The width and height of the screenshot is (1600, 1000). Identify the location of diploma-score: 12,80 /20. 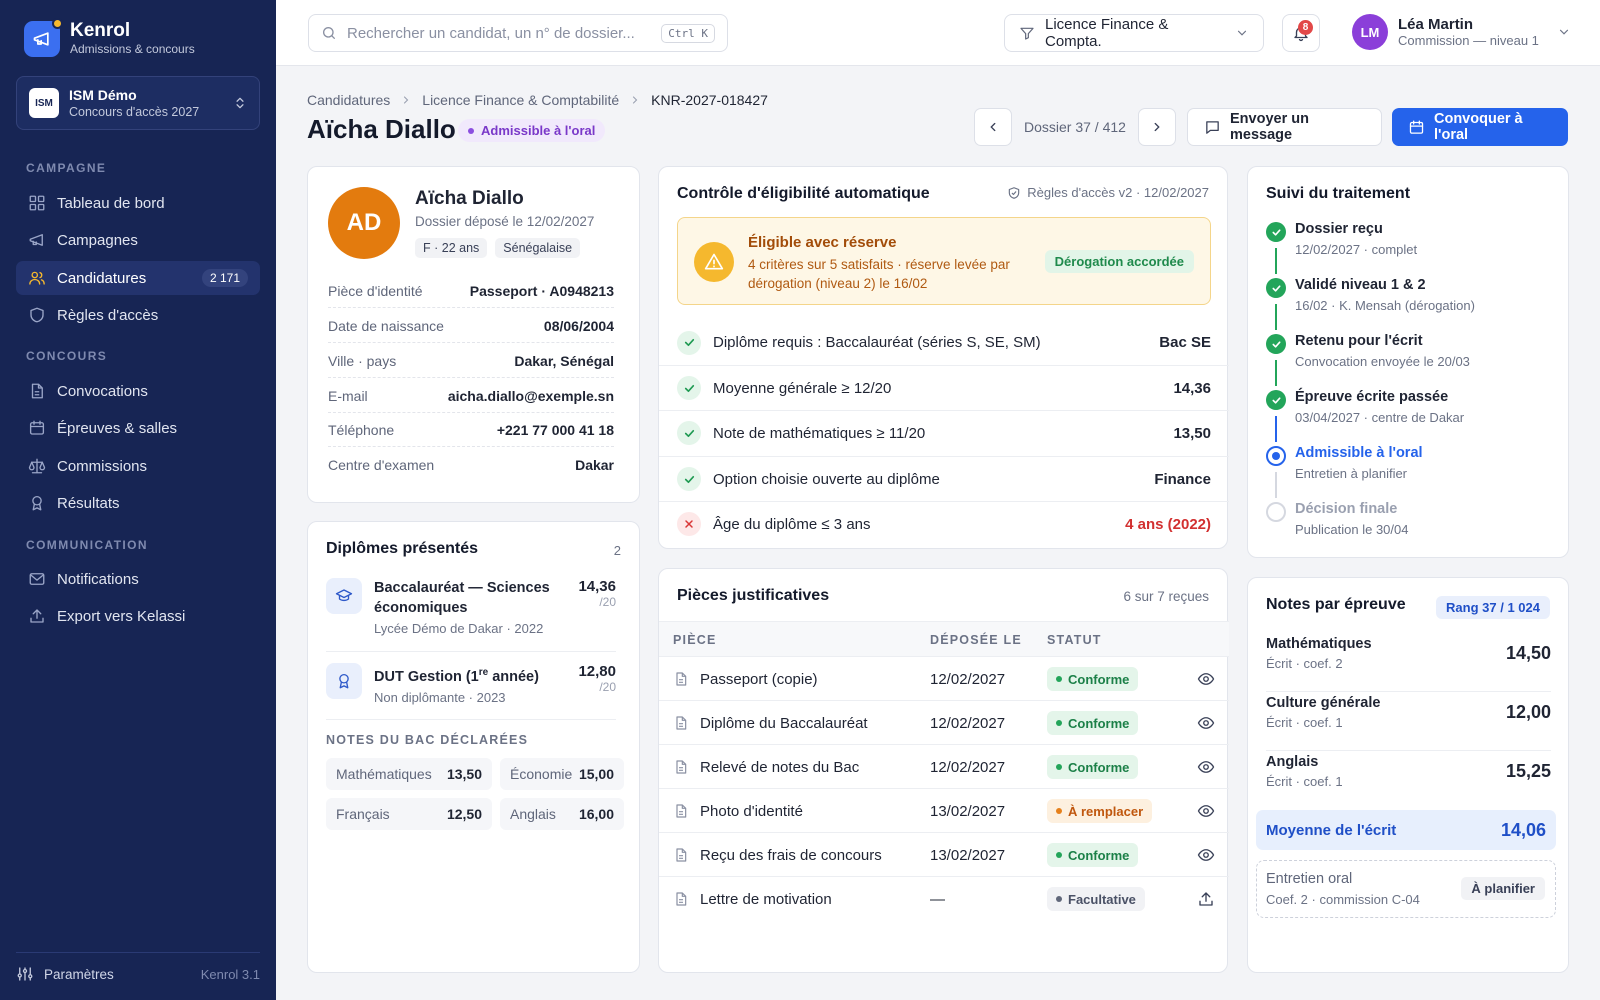
(597, 684).